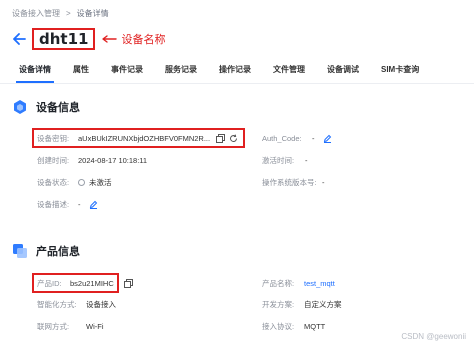  Describe the element at coordinates (36, 13) in the screenshot. I see `breadcrumb-parent: 设备接入管理` at that location.